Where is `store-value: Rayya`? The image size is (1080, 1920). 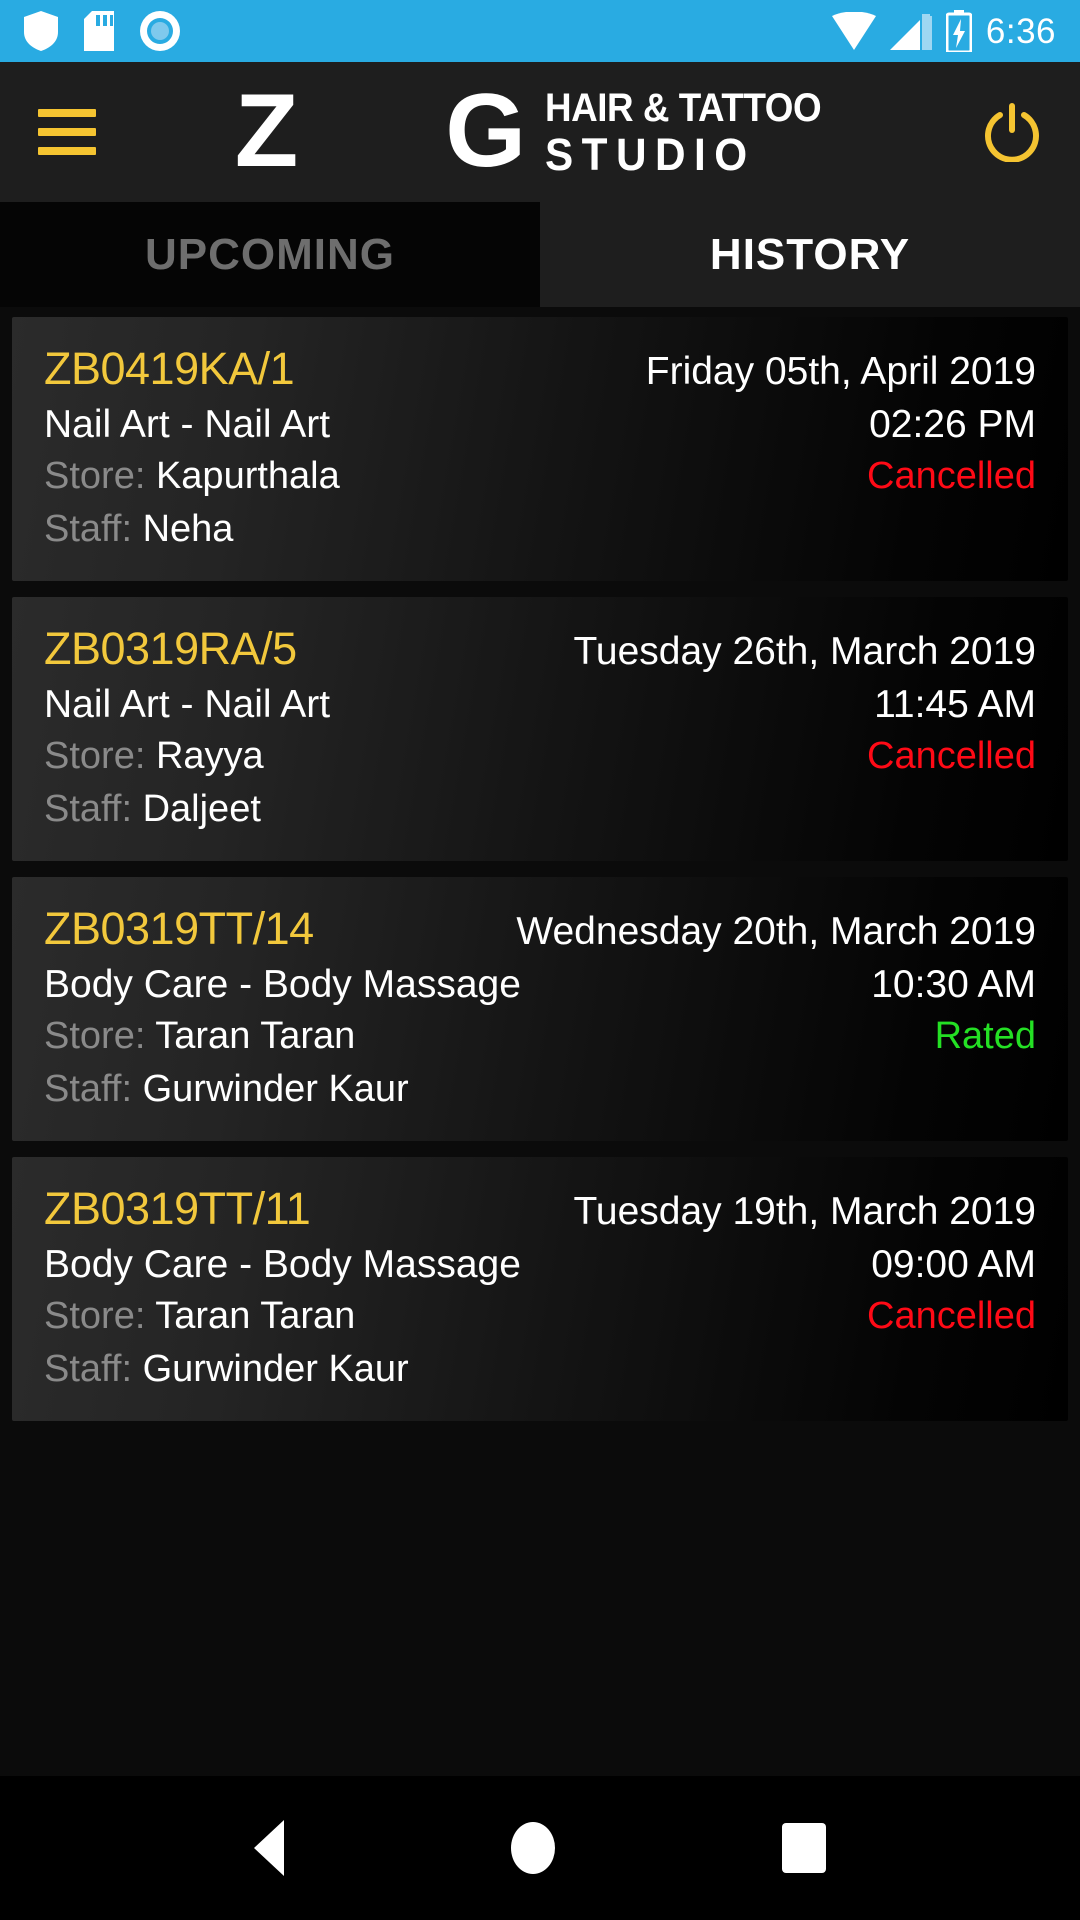
store-value: Rayya is located at coordinates (209, 756).